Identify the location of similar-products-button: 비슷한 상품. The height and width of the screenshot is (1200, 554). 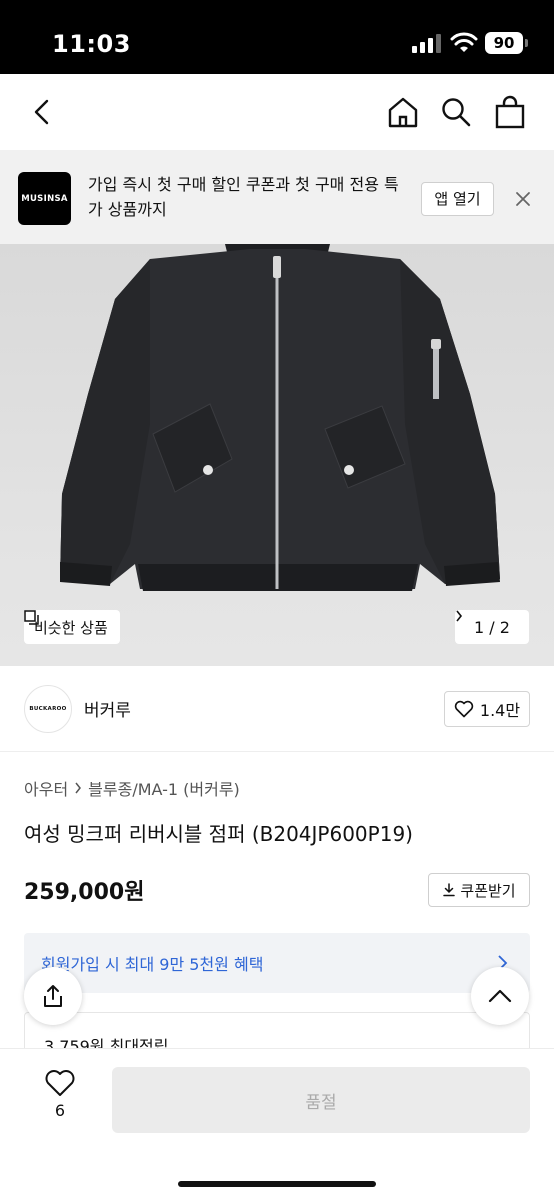
(72, 627).